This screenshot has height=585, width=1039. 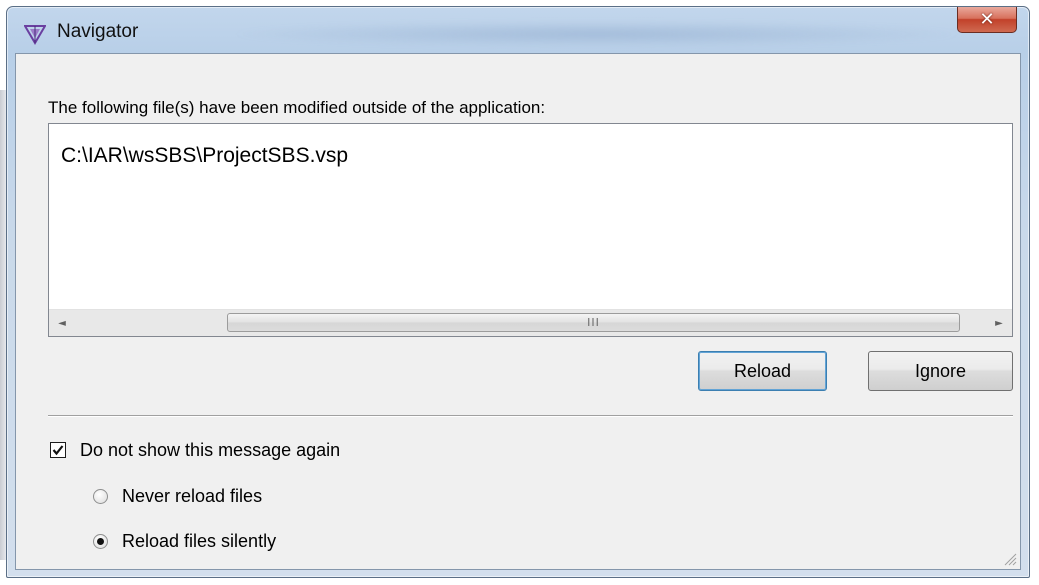 What do you see at coordinates (530, 416) in the screenshot?
I see `separator` at bounding box center [530, 416].